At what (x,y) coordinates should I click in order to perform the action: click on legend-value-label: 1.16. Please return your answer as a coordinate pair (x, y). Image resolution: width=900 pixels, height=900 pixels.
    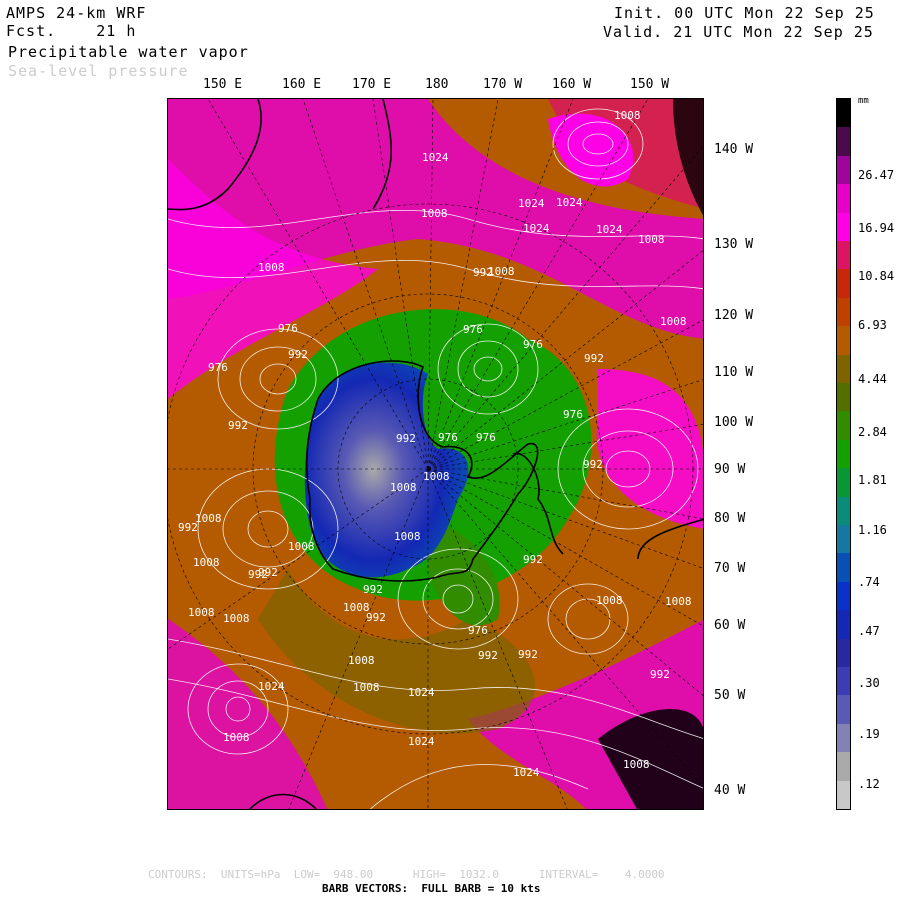
    Looking at the image, I should click on (872, 530).